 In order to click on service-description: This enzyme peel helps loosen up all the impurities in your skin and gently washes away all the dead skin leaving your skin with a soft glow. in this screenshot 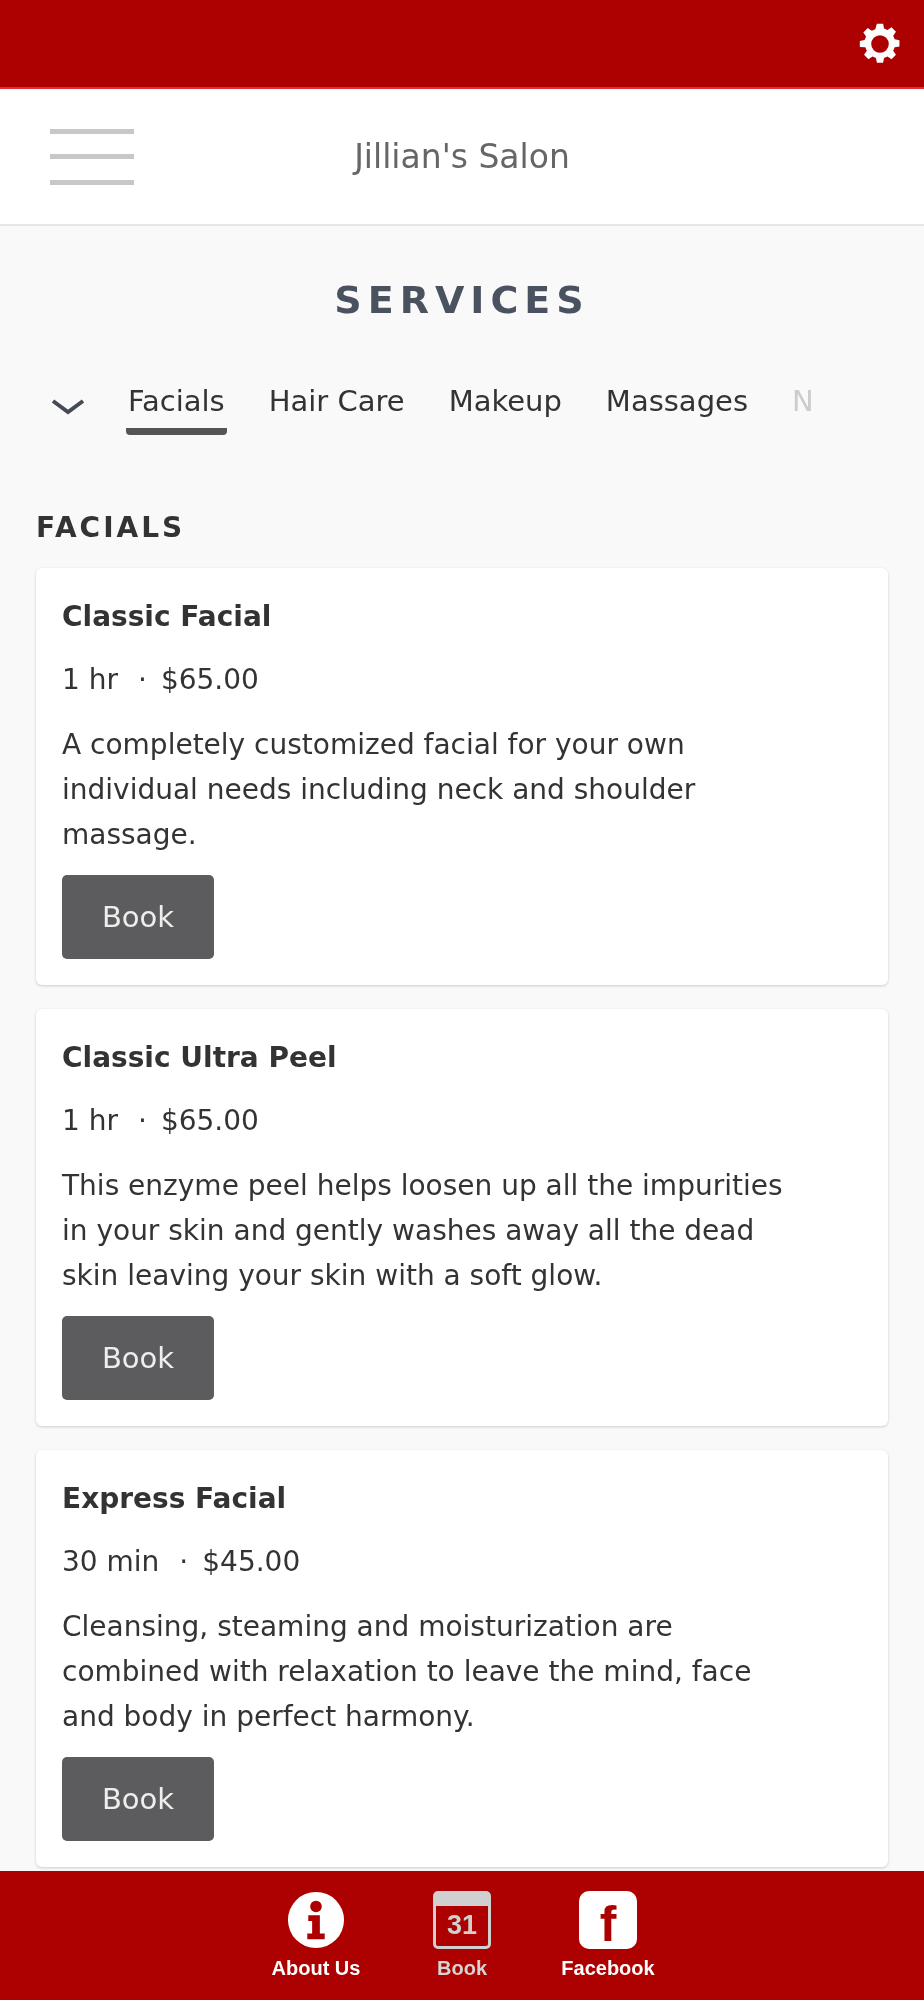, I will do `click(423, 1231)`.